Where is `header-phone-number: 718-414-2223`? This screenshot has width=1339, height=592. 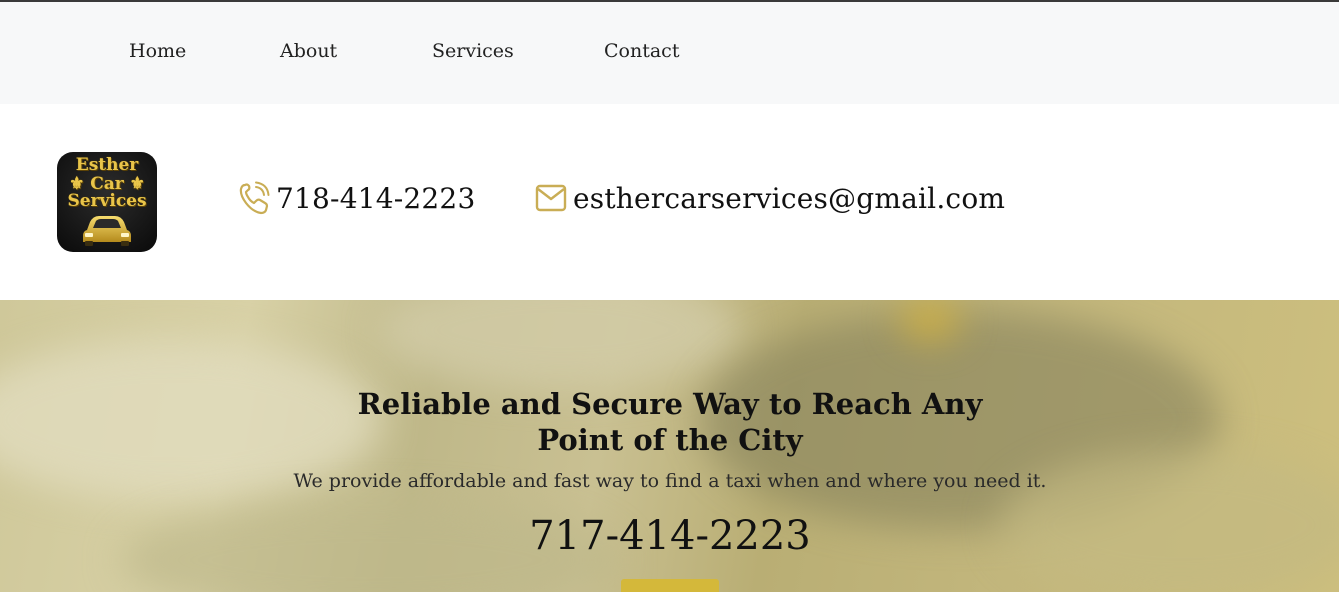
header-phone-number: 718-414-2223 is located at coordinates (375, 198).